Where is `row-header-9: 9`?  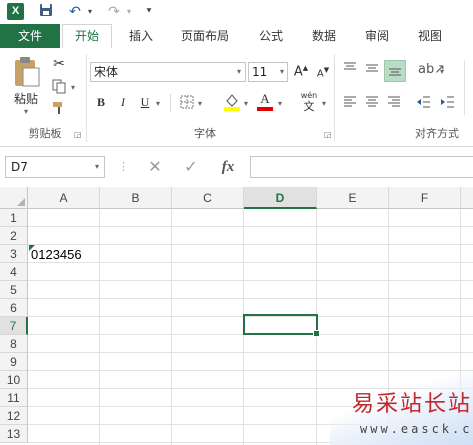
row-header-9: 9 is located at coordinates (14, 362).